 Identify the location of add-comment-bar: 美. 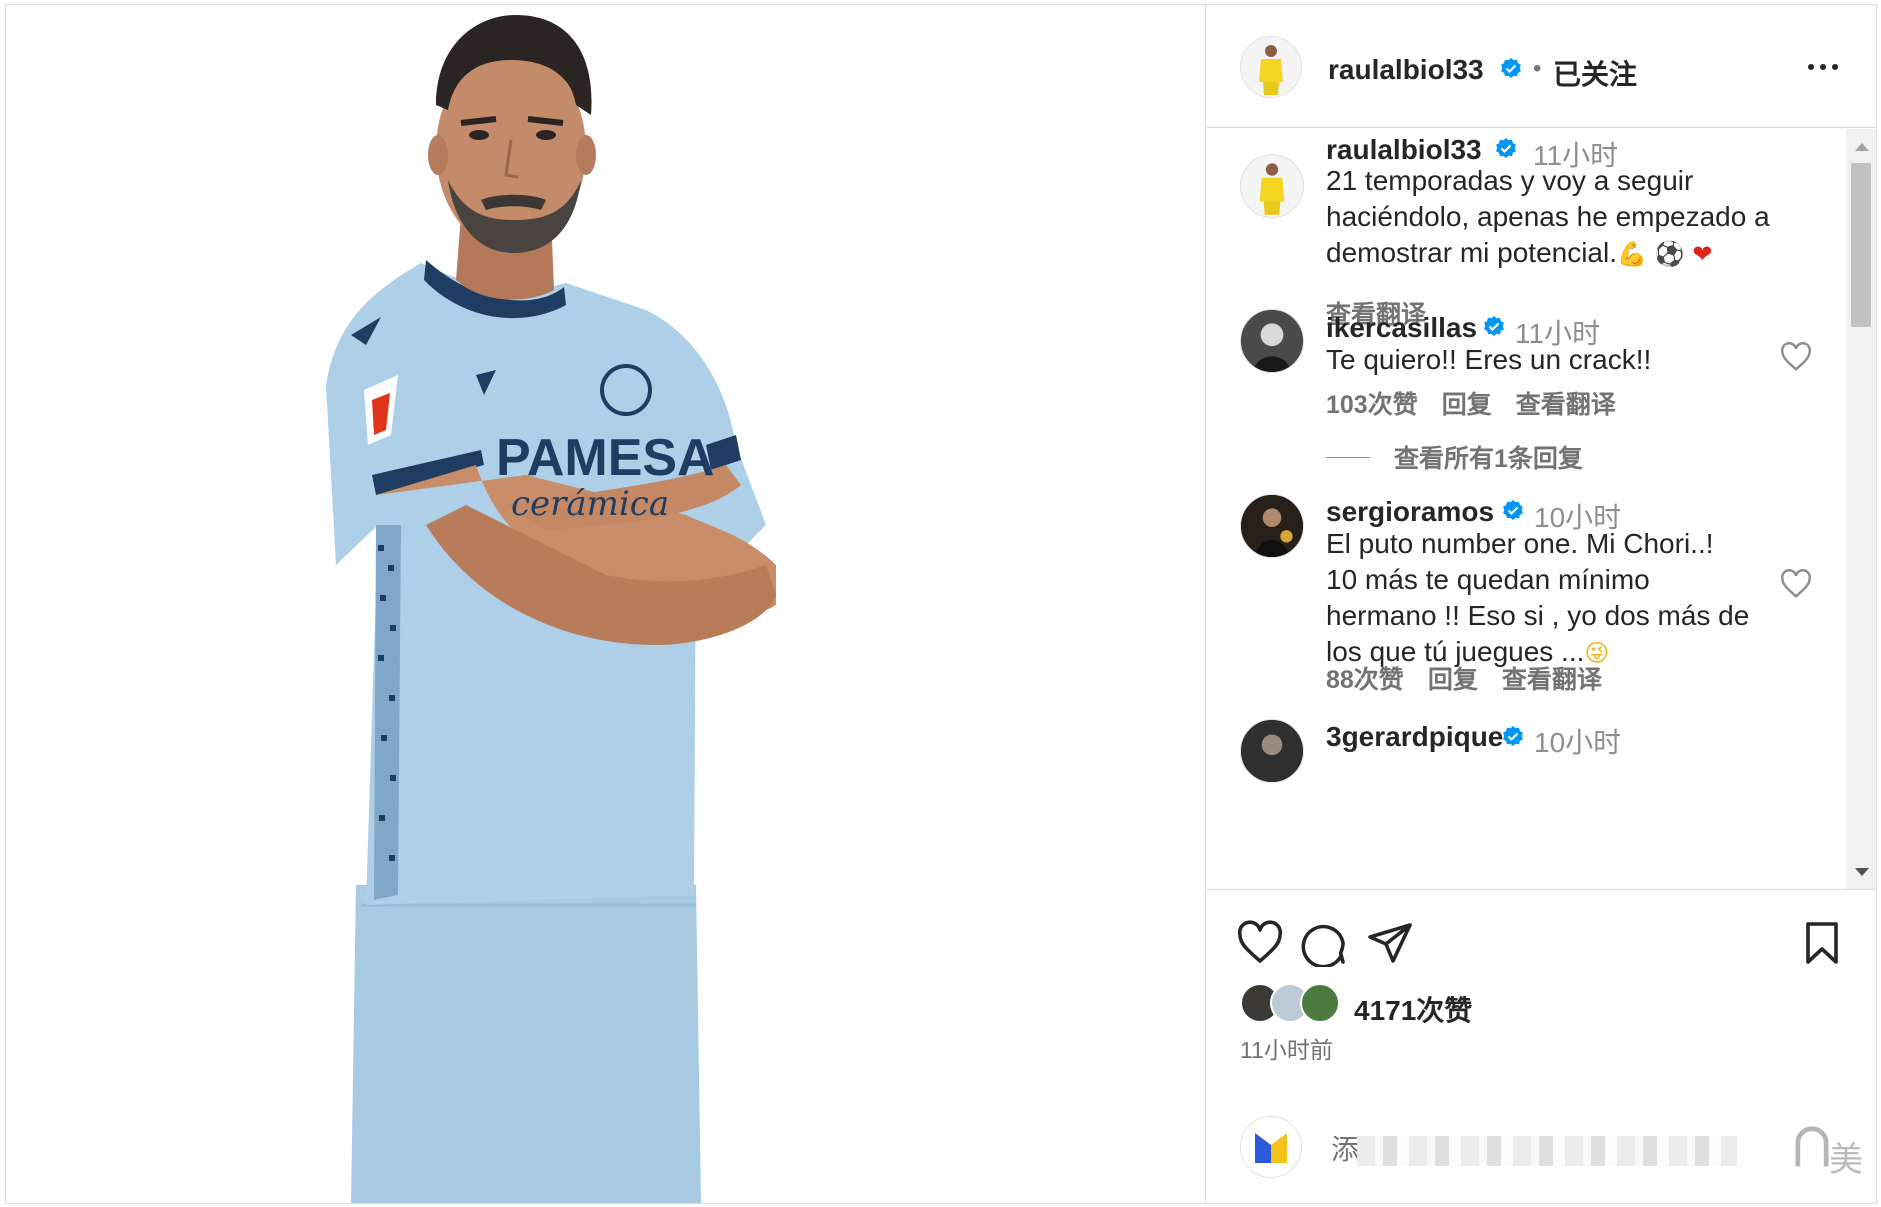
(1541, 1147).